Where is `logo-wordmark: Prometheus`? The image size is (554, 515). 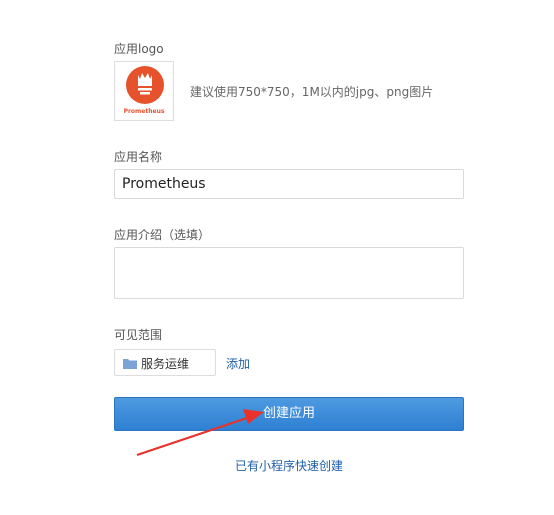
logo-wordmark: Prometheus is located at coordinates (144, 111).